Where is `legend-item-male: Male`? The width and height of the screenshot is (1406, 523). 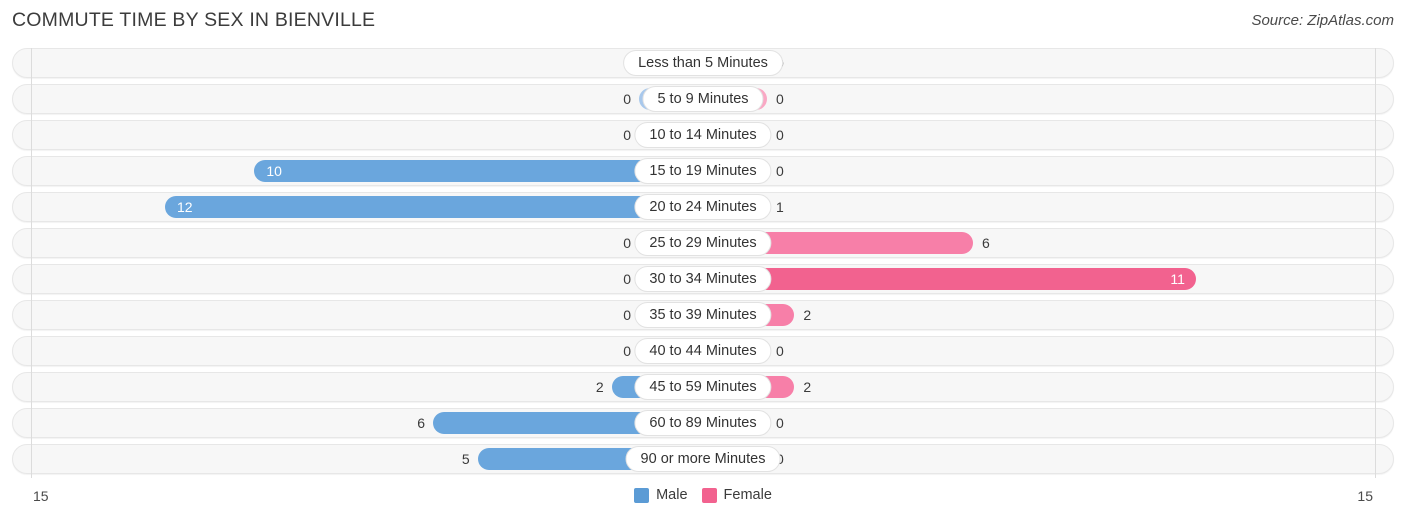 legend-item-male: Male is located at coordinates (661, 495).